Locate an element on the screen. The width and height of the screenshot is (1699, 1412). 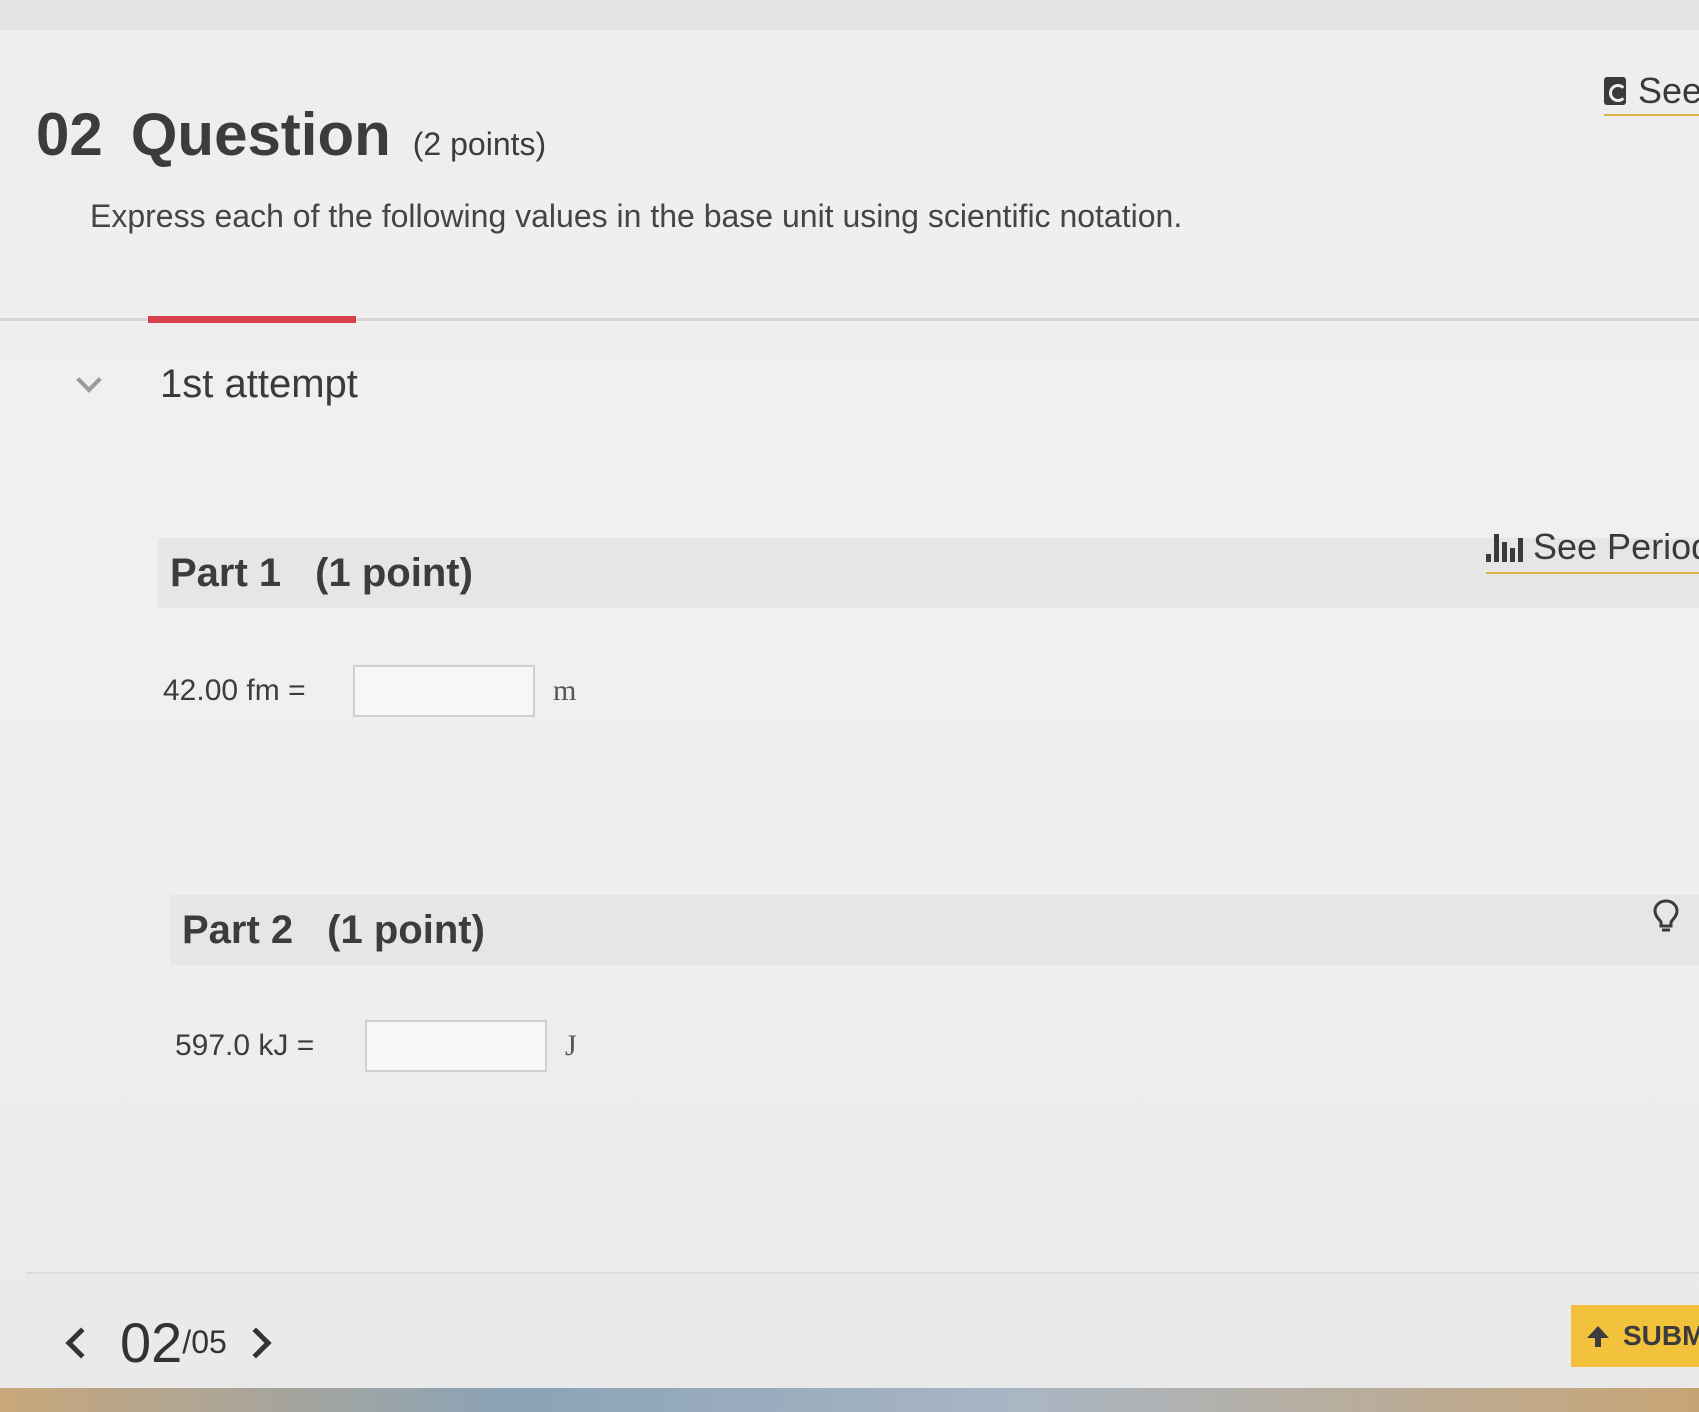
taskbar-strip is located at coordinates (849, 1400).